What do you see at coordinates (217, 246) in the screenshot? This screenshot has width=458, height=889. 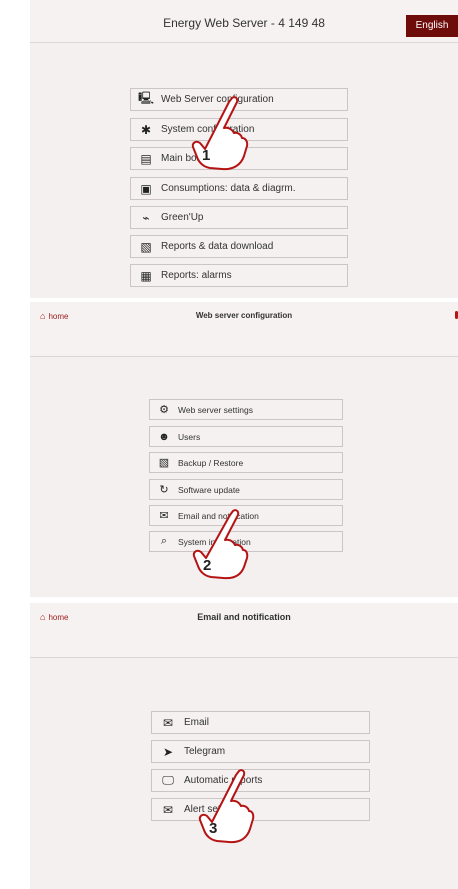 I see `menu-item-label: Reports & data download` at bounding box center [217, 246].